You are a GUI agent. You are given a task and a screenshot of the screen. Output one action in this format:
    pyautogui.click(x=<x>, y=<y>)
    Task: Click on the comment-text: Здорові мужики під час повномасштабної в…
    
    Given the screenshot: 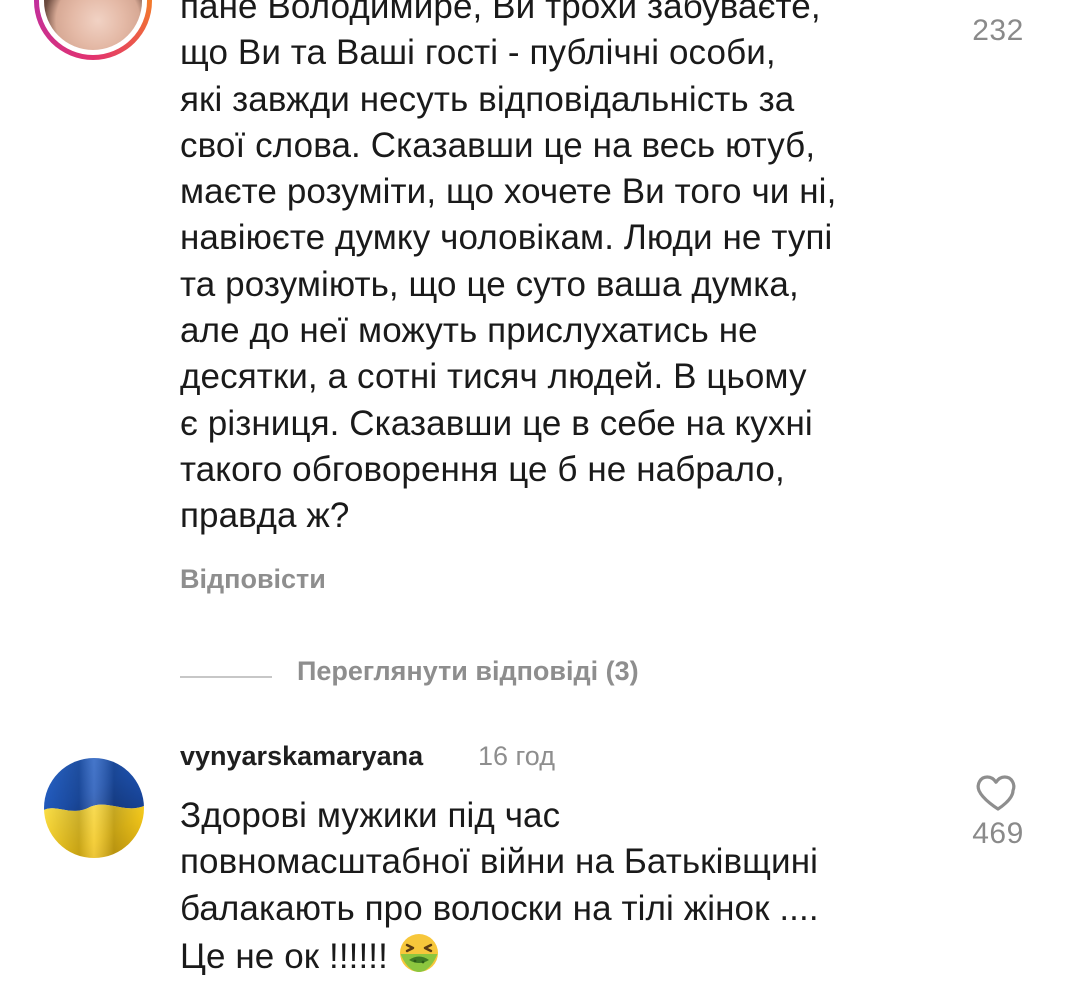 What is the action you would take?
    pyautogui.click(x=560, y=886)
    